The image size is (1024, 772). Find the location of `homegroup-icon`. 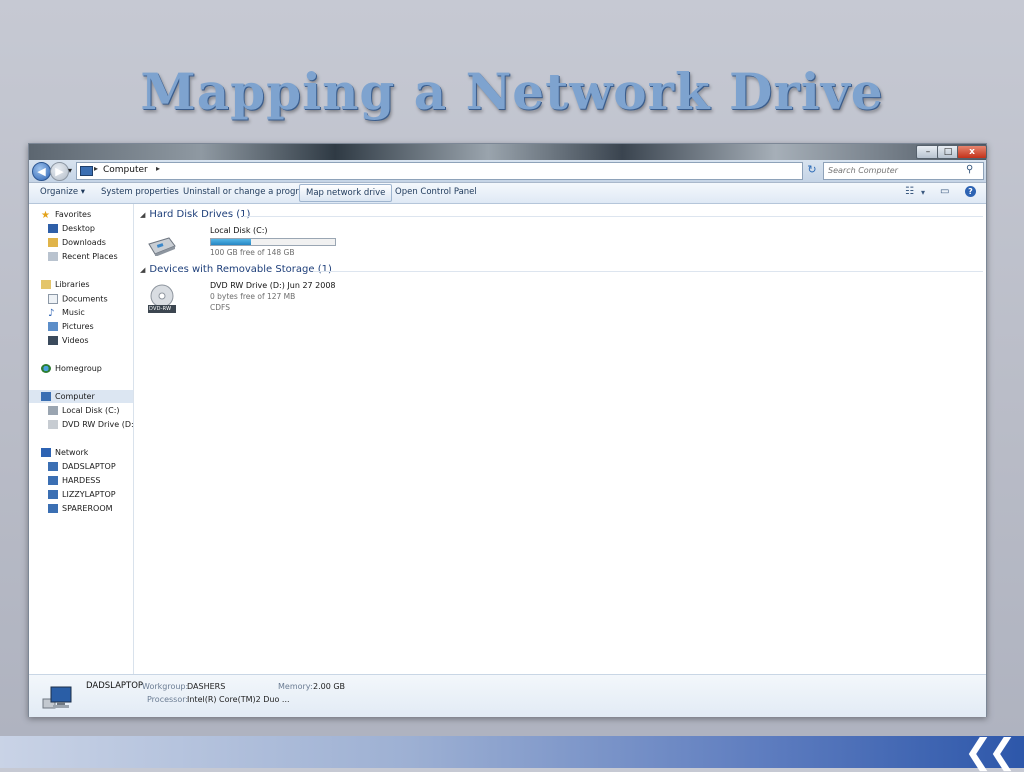

homegroup-icon is located at coordinates (46, 368).